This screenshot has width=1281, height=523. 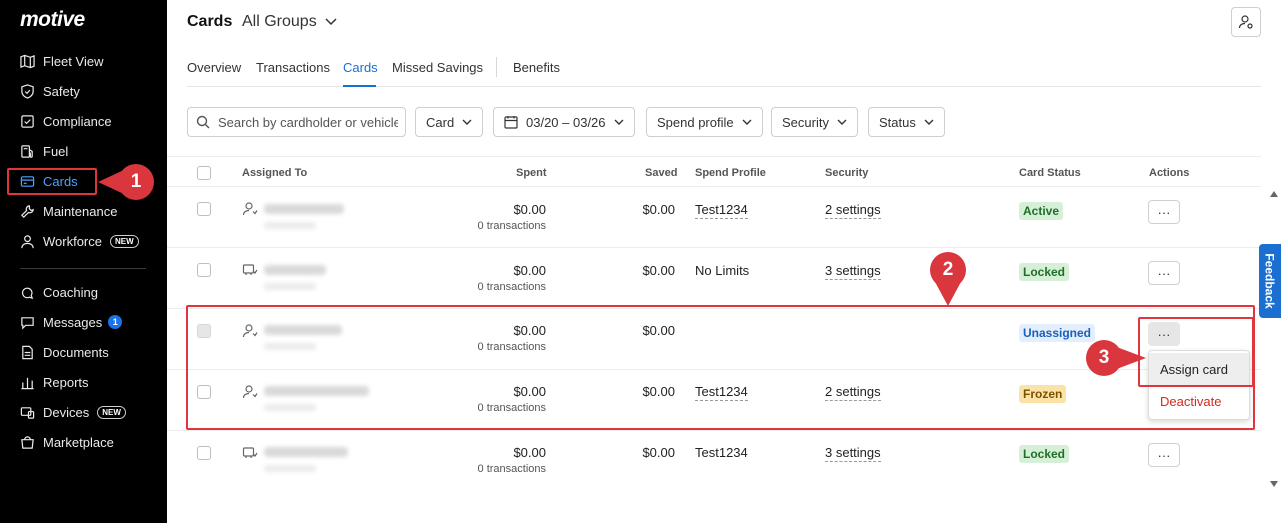 What do you see at coordinates (308, 122) in the screenshot?
I see `search-input` at bounding box center [308, 122].